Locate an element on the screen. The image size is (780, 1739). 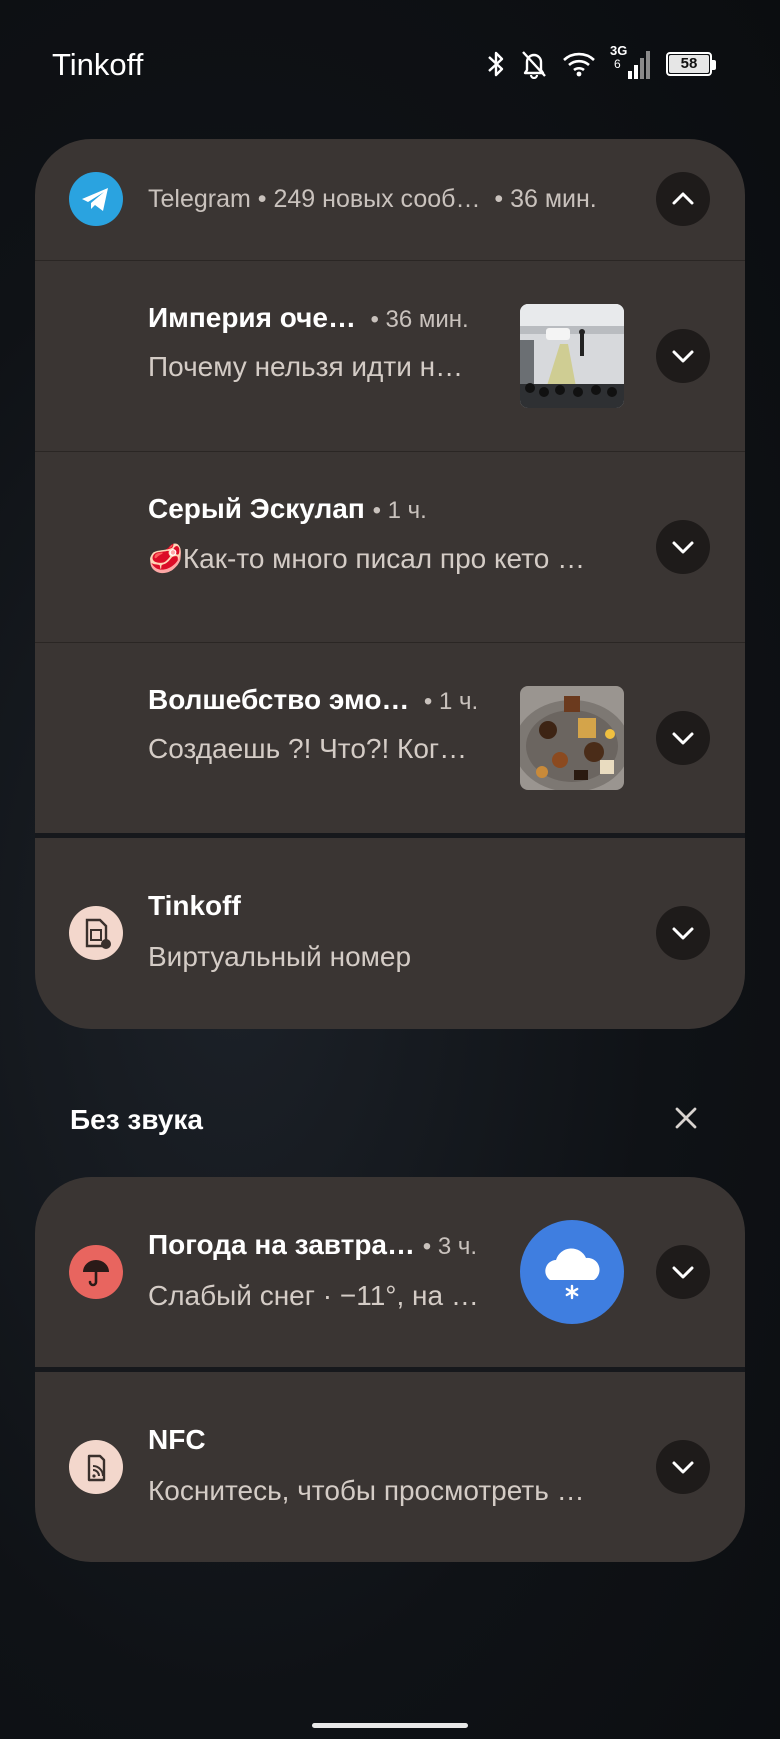
chevron-up-icon is located at coordinates (683, 198).